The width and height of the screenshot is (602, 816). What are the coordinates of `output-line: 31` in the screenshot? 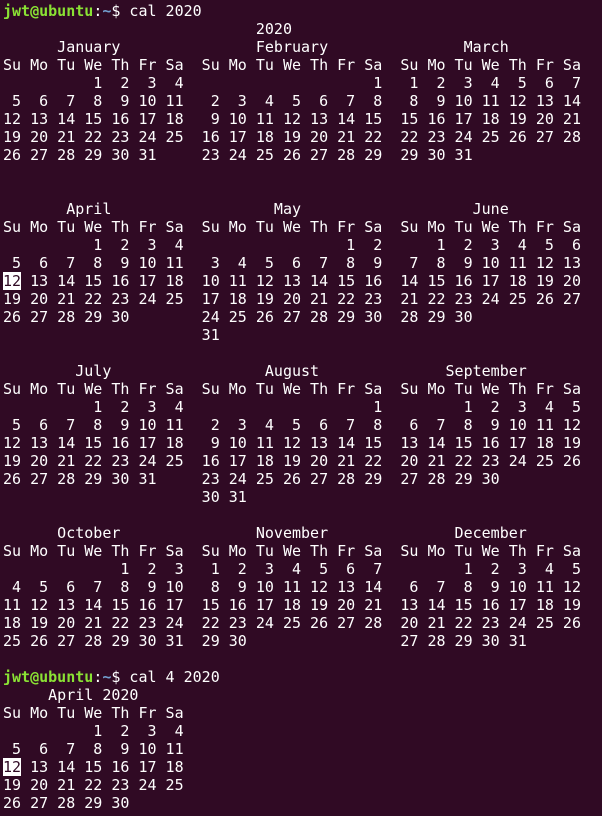 It's located at (111, 335).